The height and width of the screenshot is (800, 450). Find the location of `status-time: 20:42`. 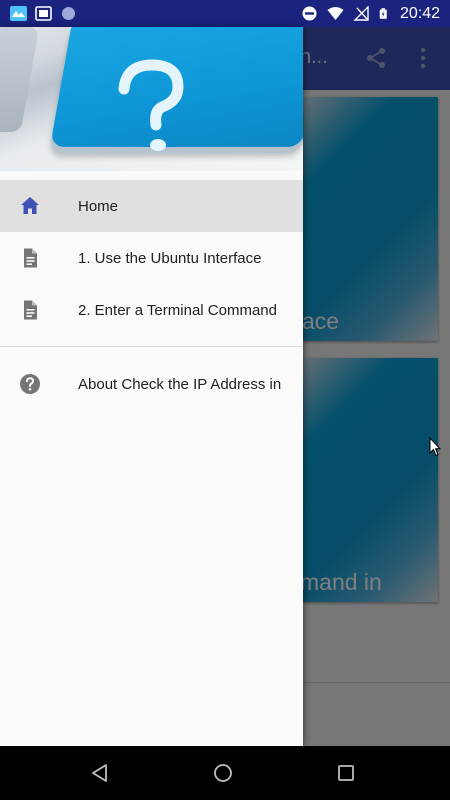

status-time: 20:42 is located at coordinates (419, 13).